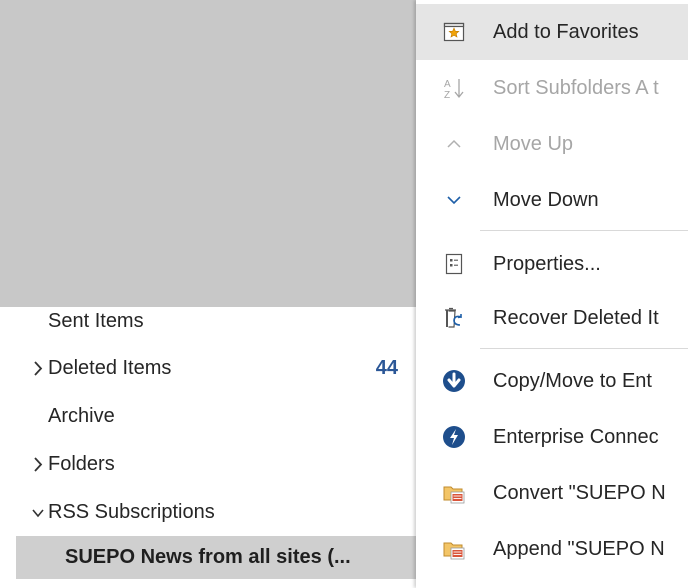  What do you see at coordinates (81, 464) in the screenshot?
I see `folder-label: Folders` at bounding box center [81, 464].